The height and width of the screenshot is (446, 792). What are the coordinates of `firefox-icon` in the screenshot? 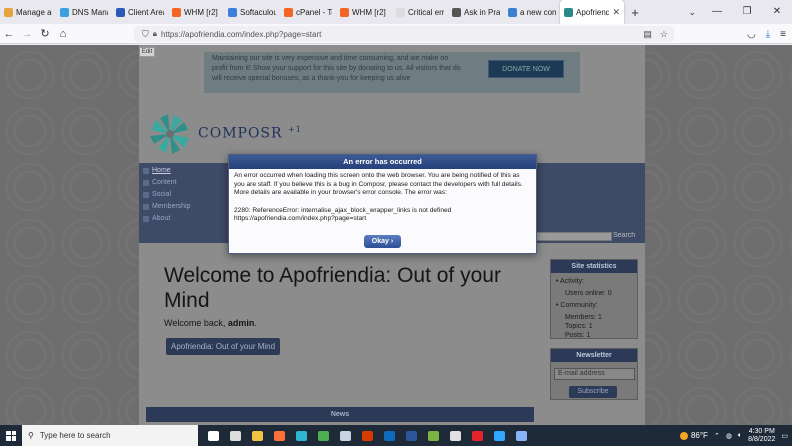 It's located at (279, 435).